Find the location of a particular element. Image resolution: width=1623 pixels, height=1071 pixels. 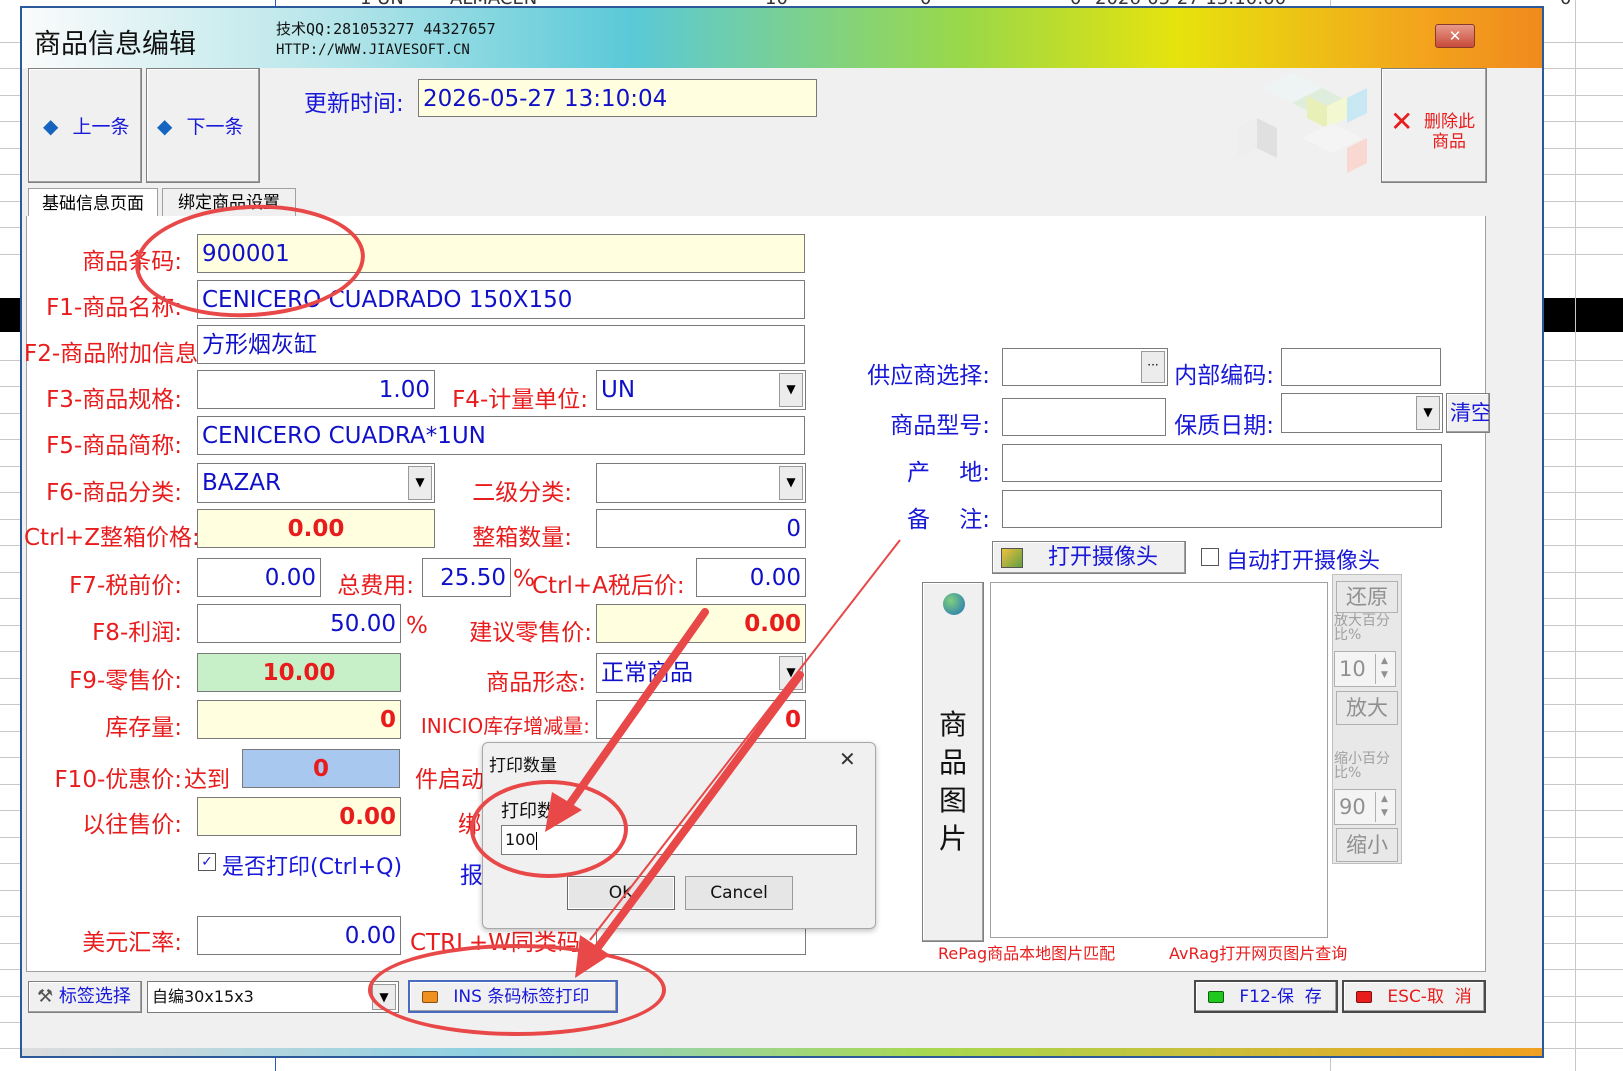

annotation-arrows is located at coordinates (723, 758).